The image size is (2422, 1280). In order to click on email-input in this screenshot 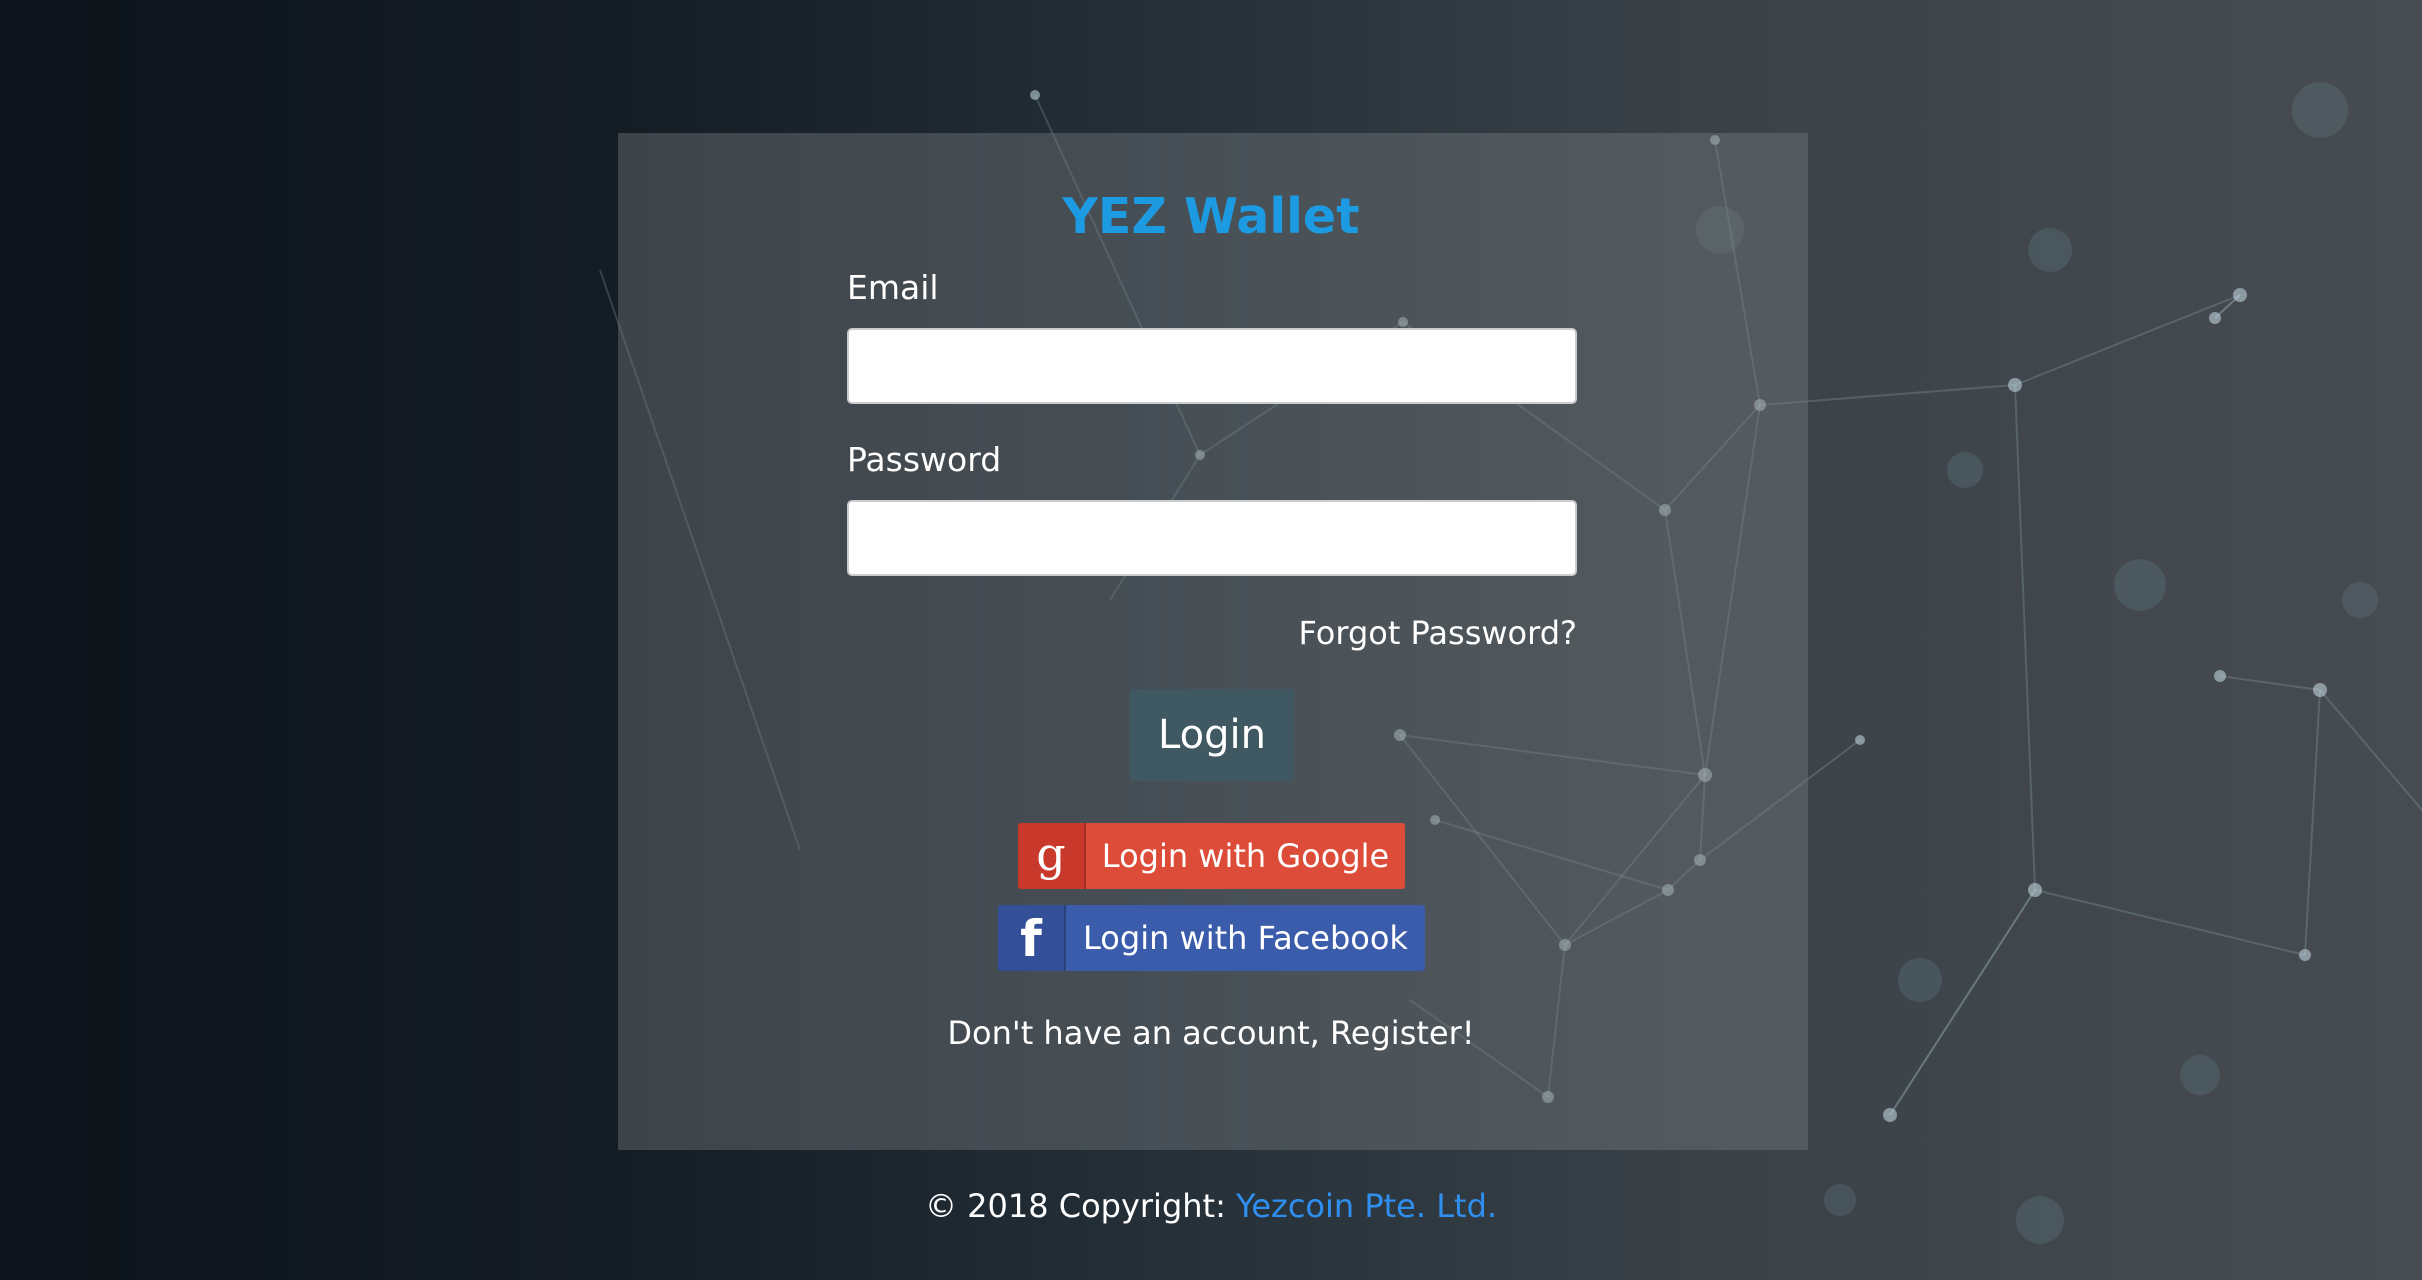, I will do `click(1212, 366)`.